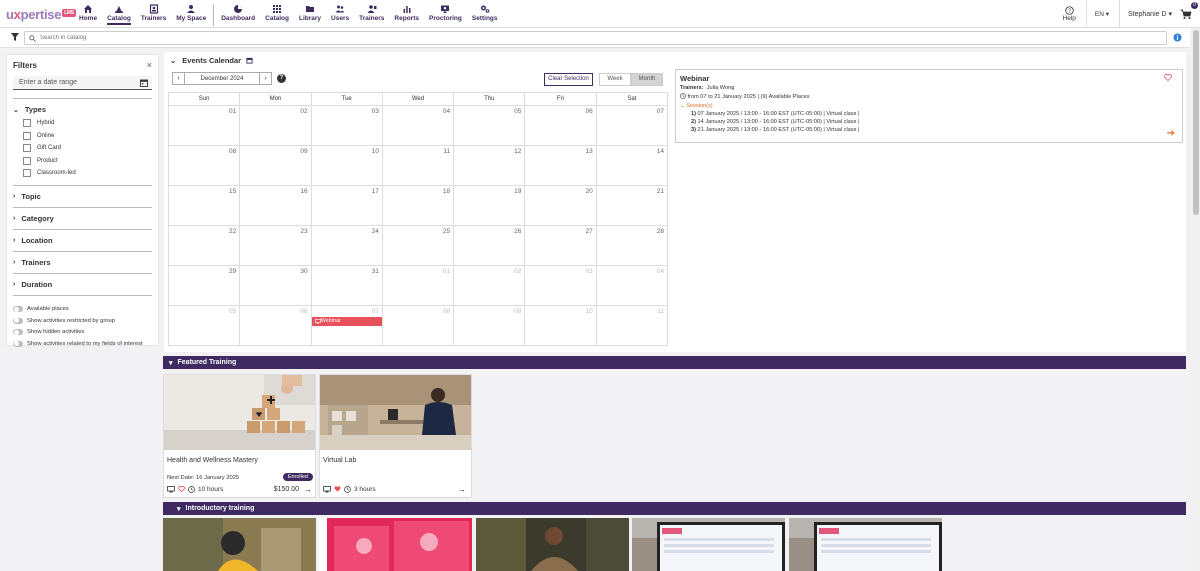 This screenshot has height=571, width=1200. I want to click on calendar-day: 07 Webinar, so click(347, 325).